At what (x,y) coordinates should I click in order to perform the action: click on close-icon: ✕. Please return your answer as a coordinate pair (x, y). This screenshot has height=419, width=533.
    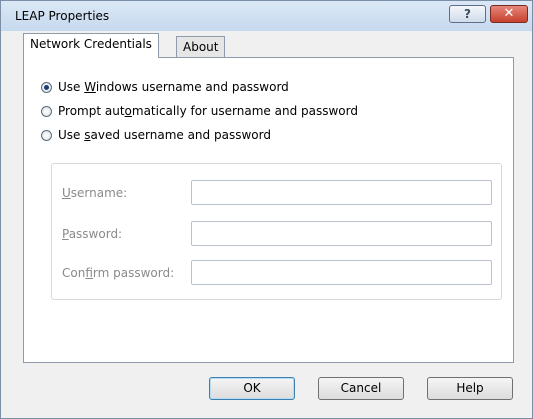
    Looking at the image, I should click on (509, 13).